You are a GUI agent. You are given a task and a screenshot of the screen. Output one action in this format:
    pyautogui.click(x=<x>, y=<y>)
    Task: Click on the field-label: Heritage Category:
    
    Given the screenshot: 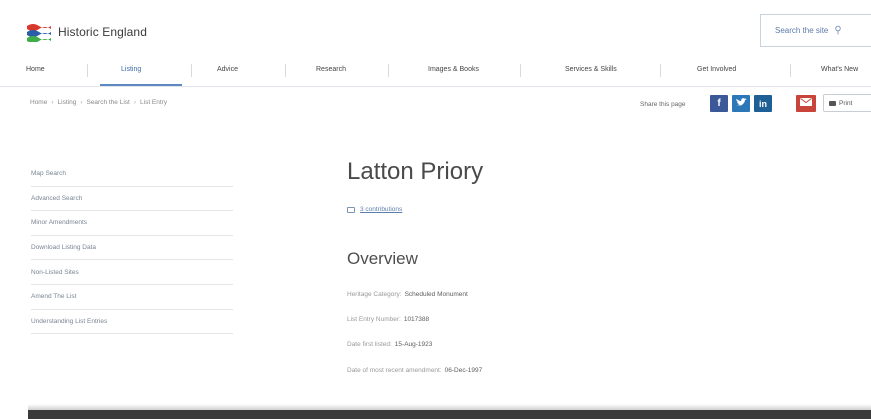 What is the action you would take?
    pyautogui.click(x=374, y=294)
    